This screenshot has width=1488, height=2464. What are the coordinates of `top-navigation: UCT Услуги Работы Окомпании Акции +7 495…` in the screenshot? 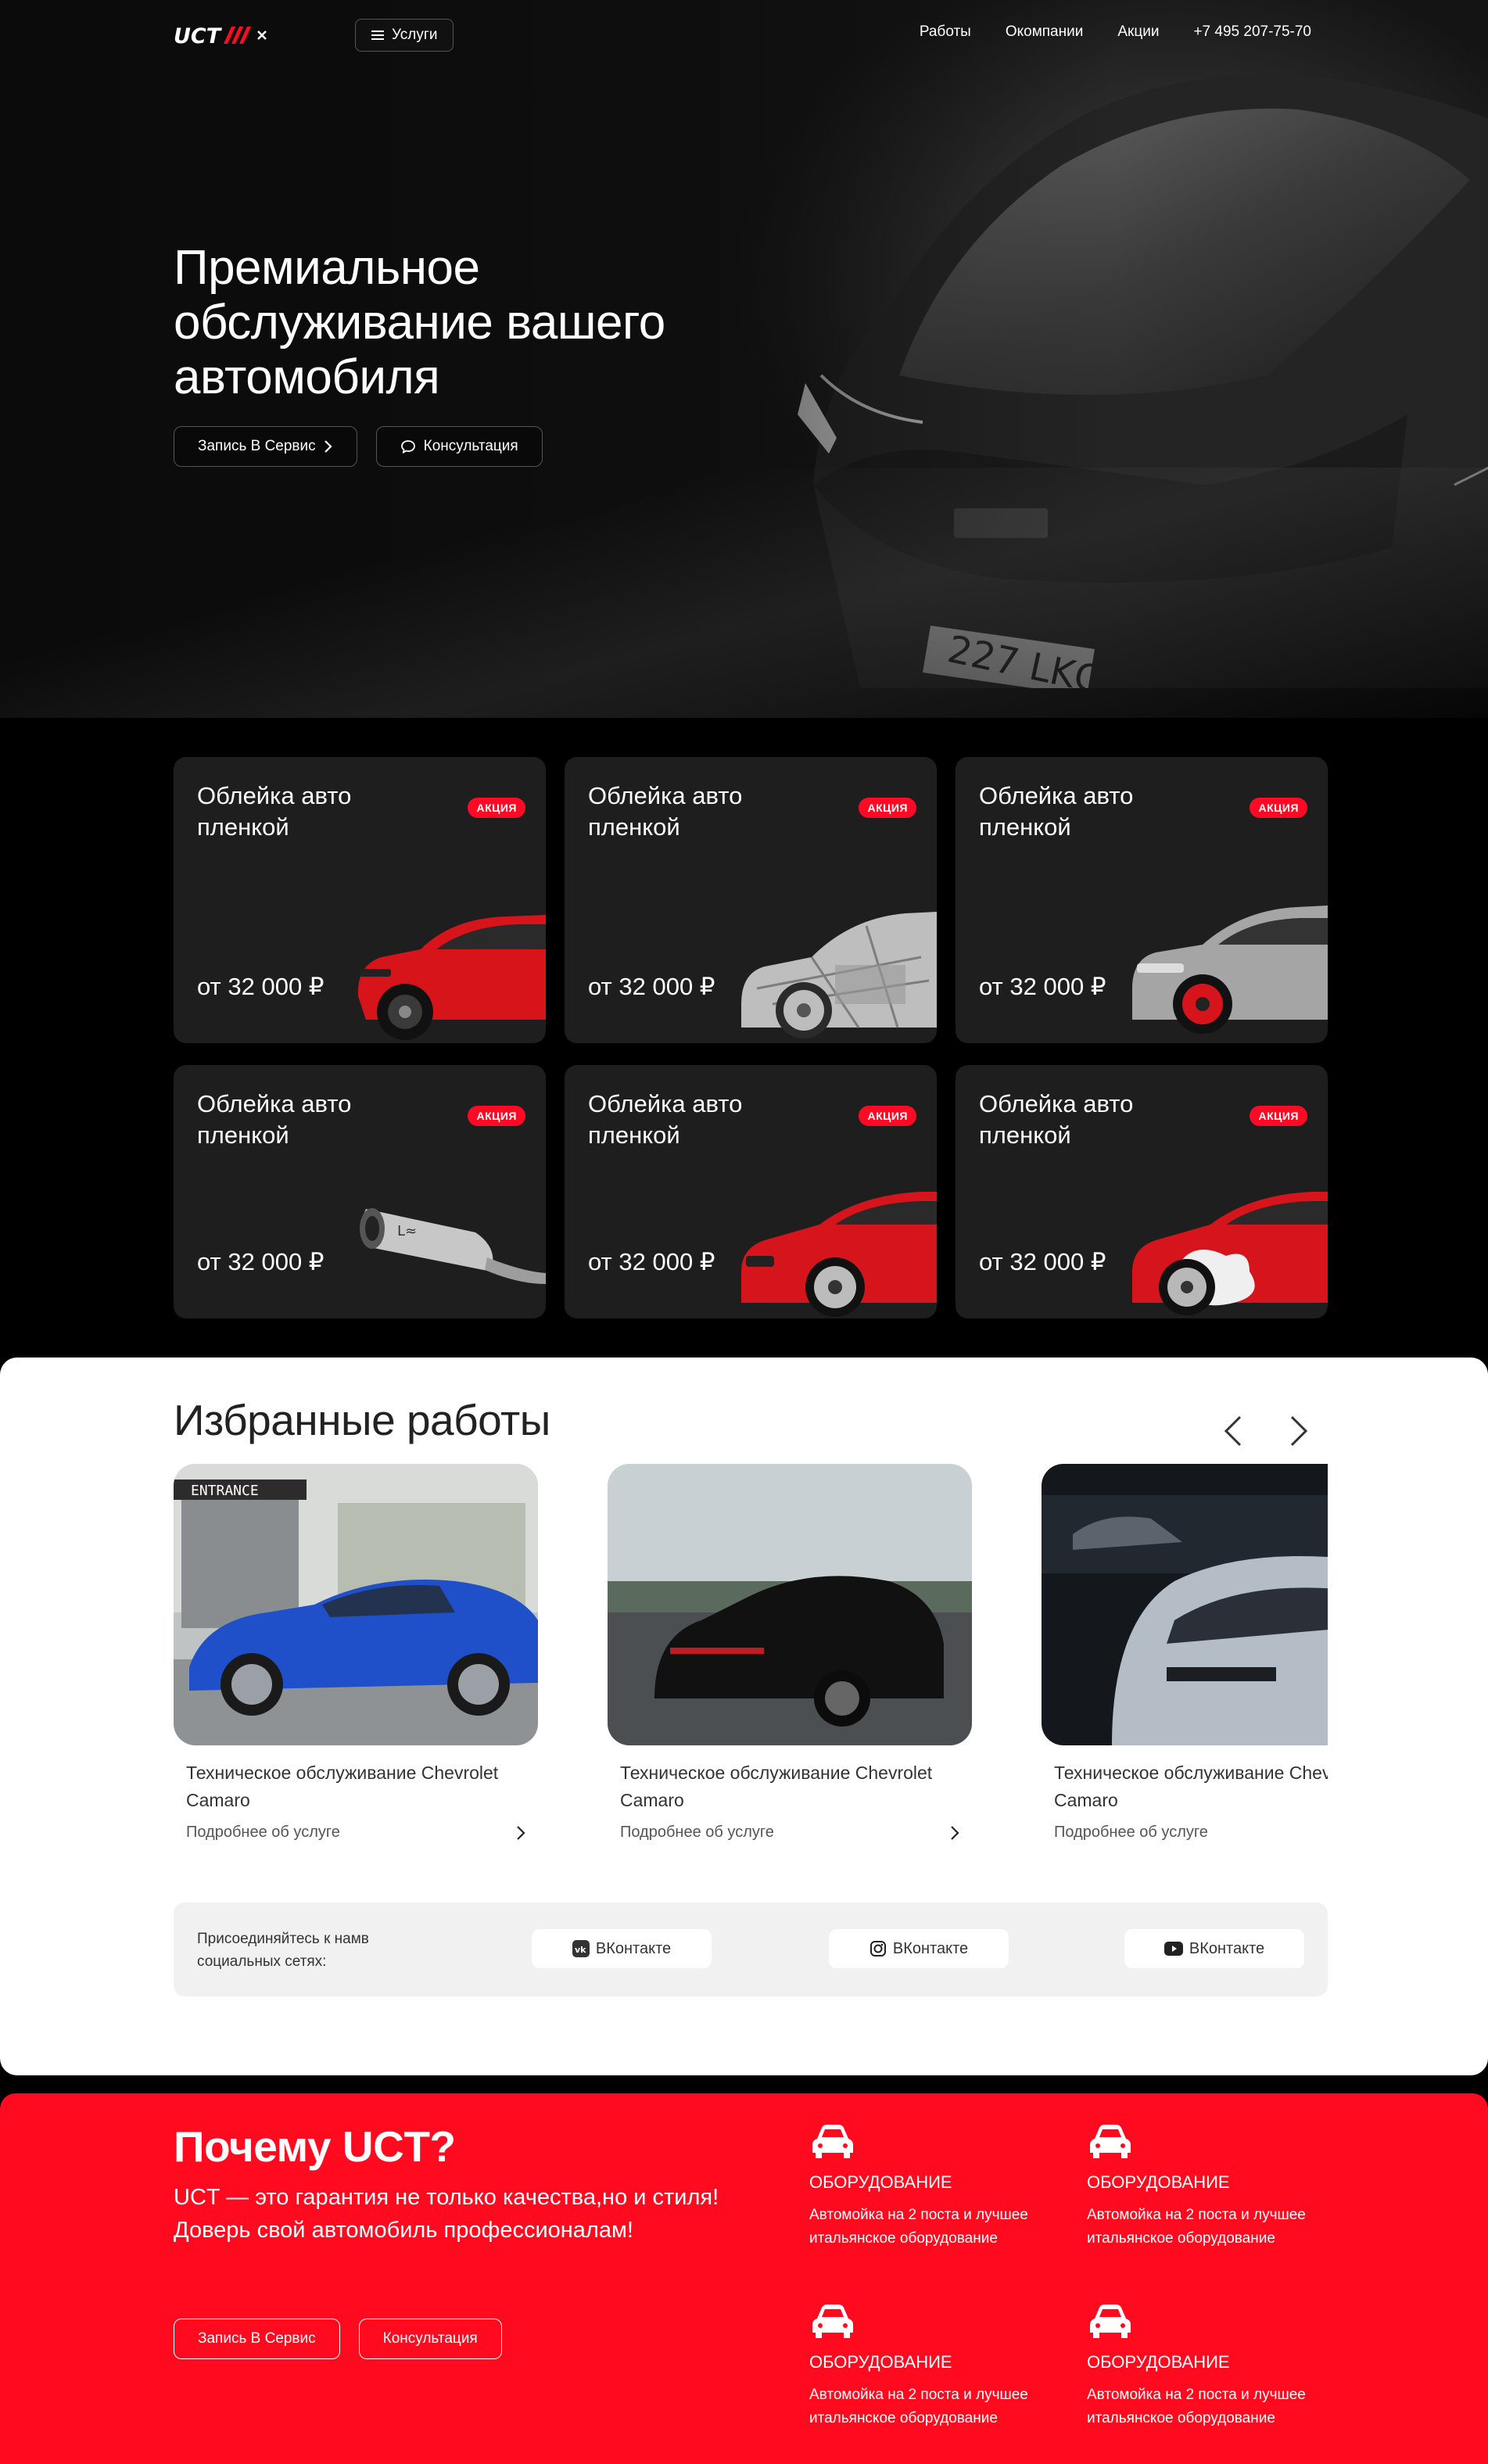 It's located at (744, 35).